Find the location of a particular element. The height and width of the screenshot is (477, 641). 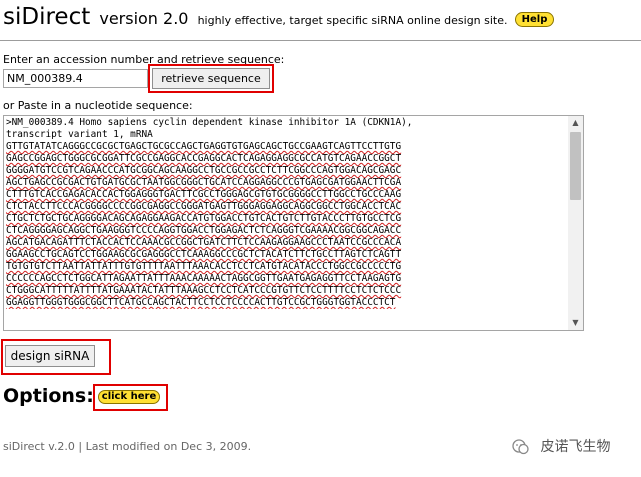

app-title: siDirect is located at coordinates (47, 17).